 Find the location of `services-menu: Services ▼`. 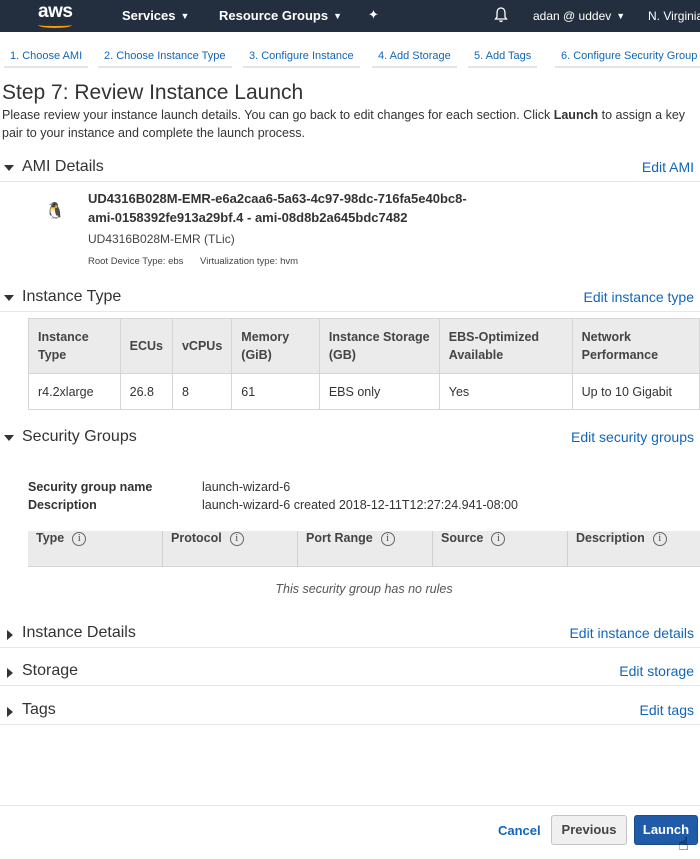

services-menu: Services ▼ is located at coordinates (155, 15).